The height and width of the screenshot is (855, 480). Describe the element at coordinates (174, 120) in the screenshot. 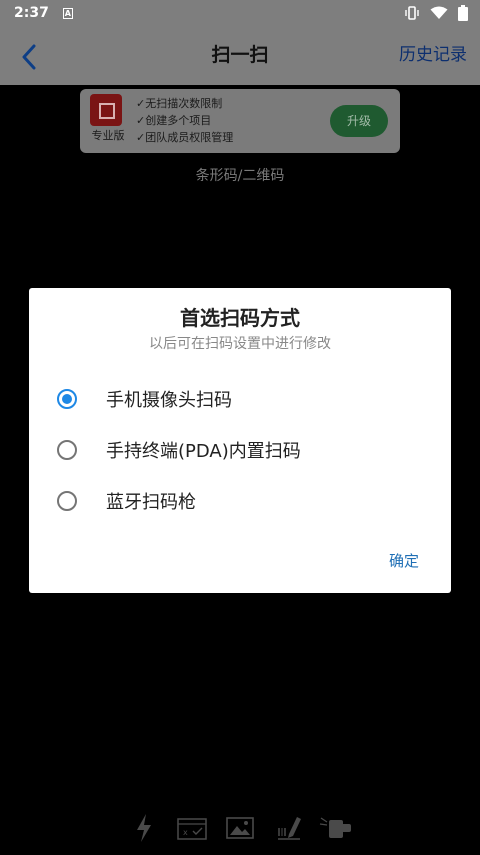

I see `pro-feature-item: ✓创建多个项目` at that location.